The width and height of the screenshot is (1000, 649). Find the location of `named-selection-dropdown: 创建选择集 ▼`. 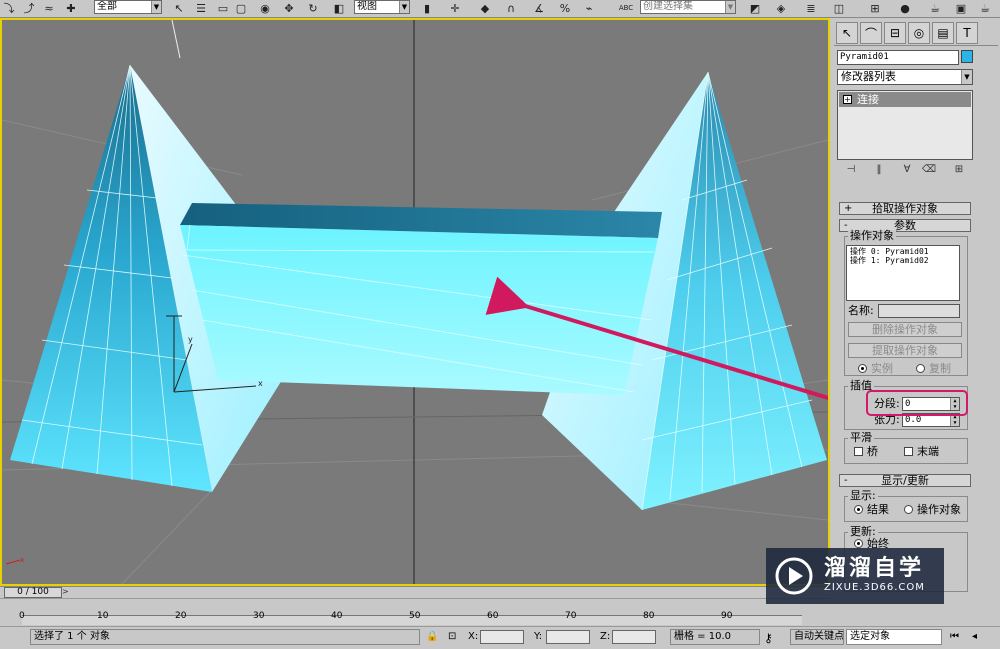

named-selection-dropdown: 创建选择集 ▼ is located at coordinates (688, 7).